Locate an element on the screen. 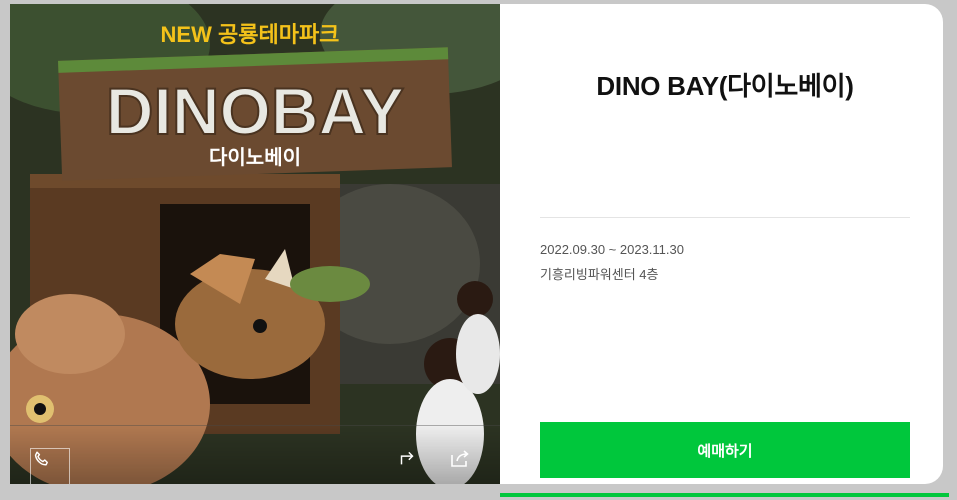  book-button: 예매하기 is located at coordinates (725, 450).